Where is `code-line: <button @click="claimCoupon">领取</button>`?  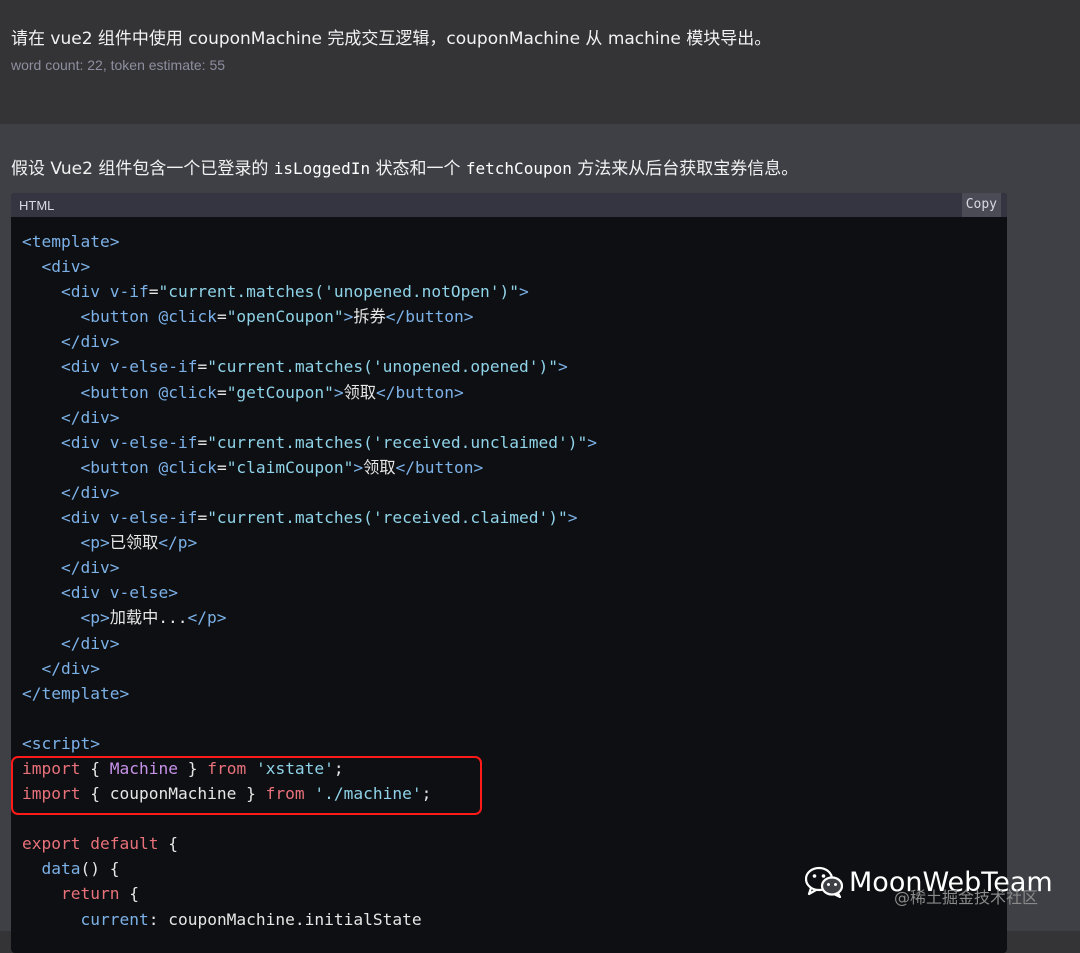
code-line: <button @click="claimCoupon">领取</button> is located at coordinates (509, 467).